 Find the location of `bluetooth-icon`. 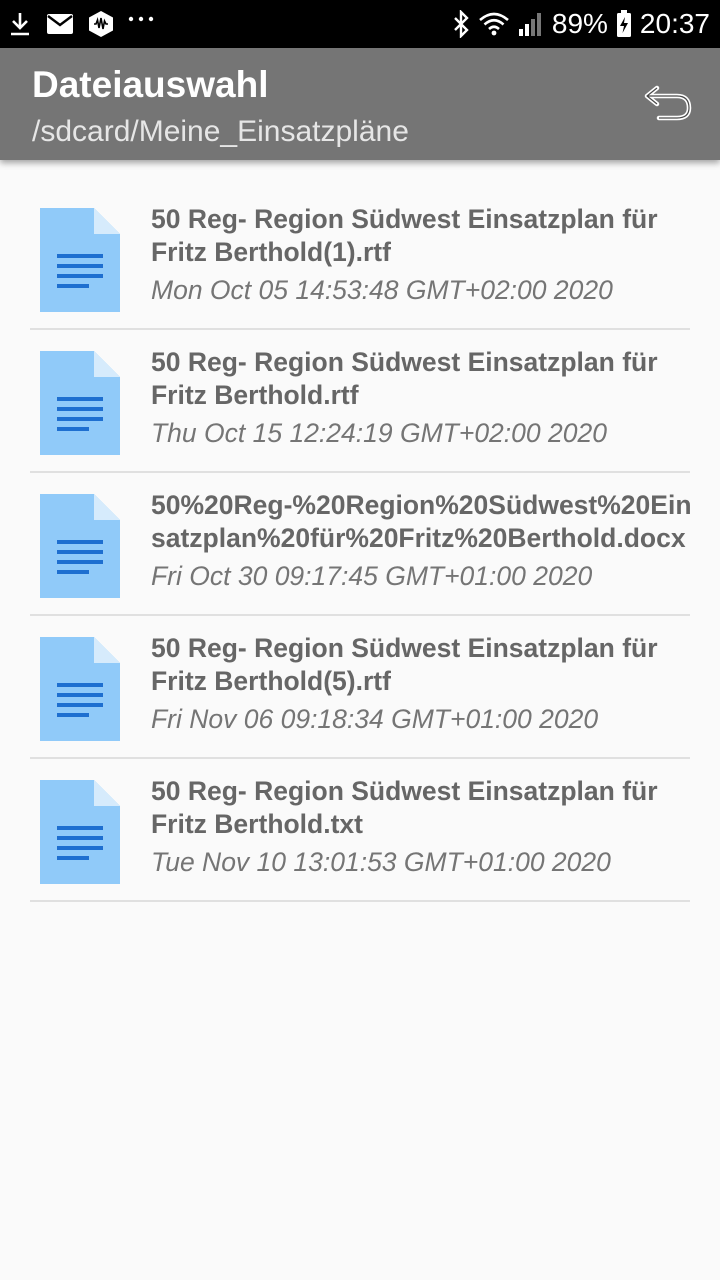

bluetooth-icon is located at coordinates (461, 24).